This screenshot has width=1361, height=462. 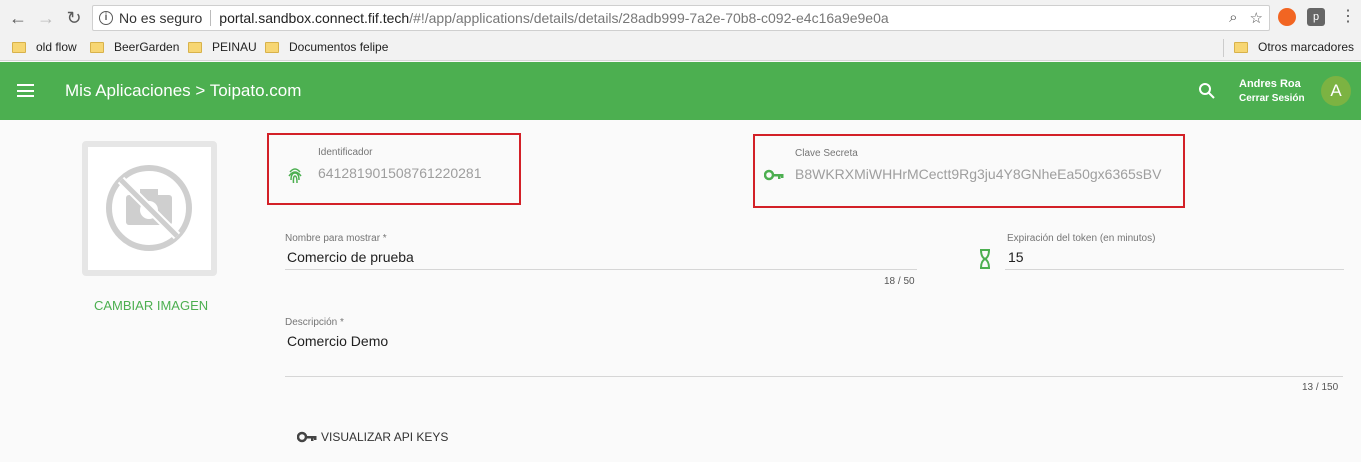 I want to click on no-photo-icon, so click(x=149, y=208).